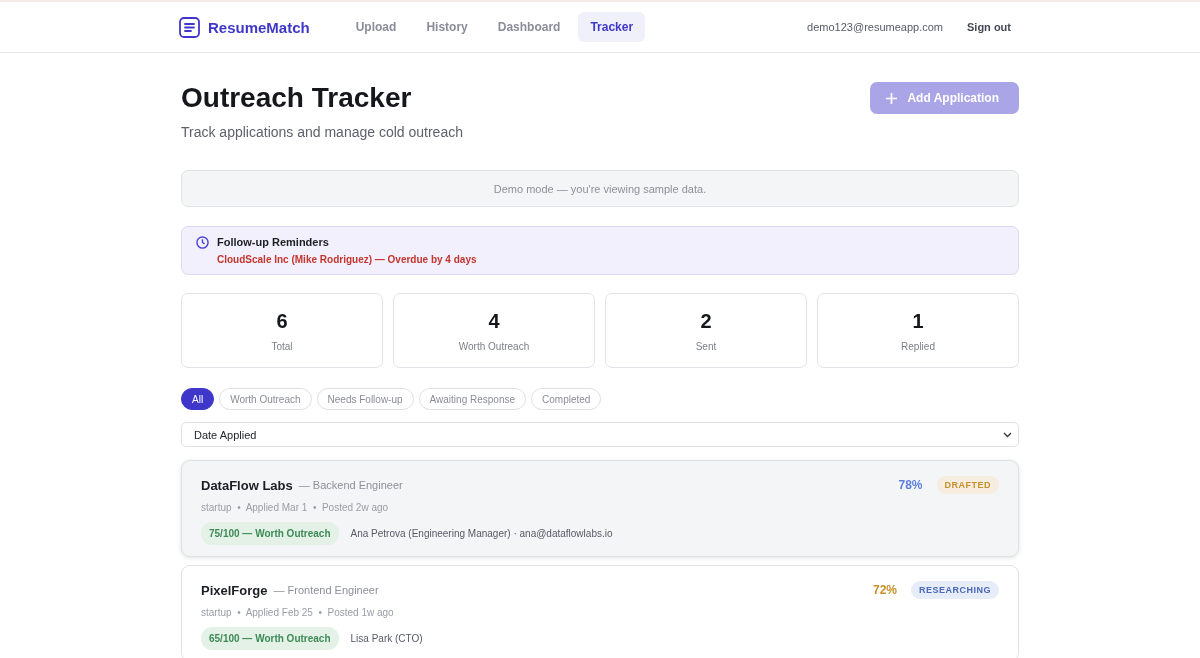 Image resolution: width=1200 pixels, height=658 pixels. I want to click on filter-chip: Needs Follow-up, so click(365, 399).